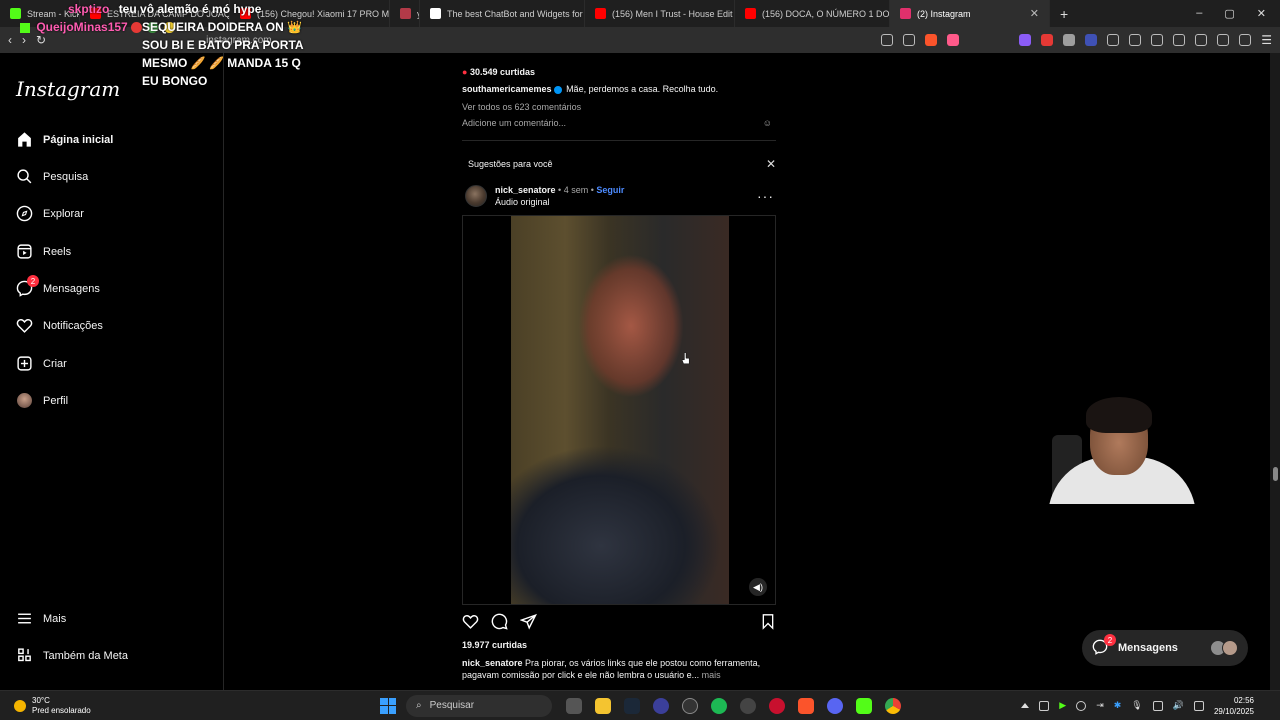 This screenshot has height=720, width=1280. I want to click on video-frame, so click(620, 410).